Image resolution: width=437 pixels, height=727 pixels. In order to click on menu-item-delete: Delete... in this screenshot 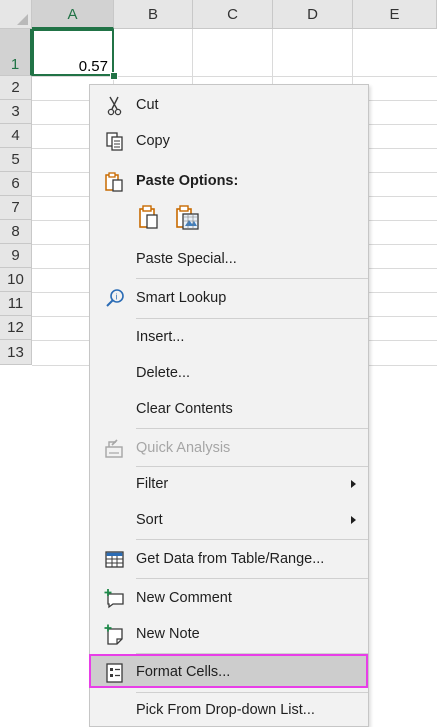, I will do `click(229, 373)`.